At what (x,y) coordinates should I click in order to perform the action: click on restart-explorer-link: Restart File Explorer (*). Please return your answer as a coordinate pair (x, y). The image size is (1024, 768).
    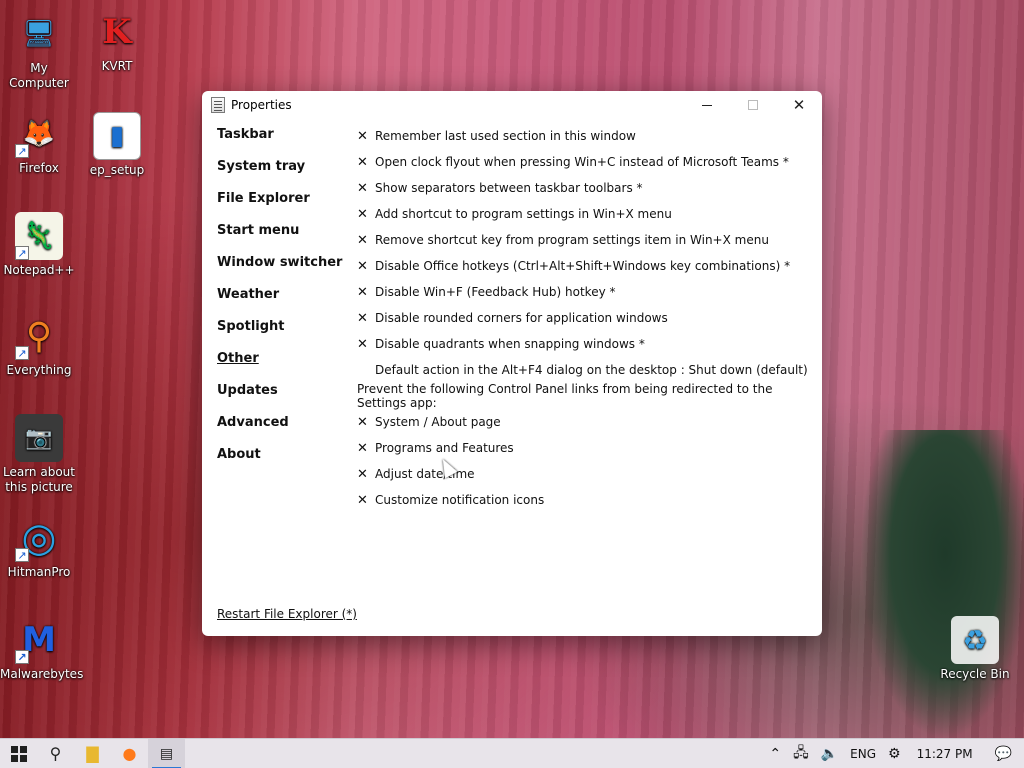
    Looking at the image, I should click on (287, 614).